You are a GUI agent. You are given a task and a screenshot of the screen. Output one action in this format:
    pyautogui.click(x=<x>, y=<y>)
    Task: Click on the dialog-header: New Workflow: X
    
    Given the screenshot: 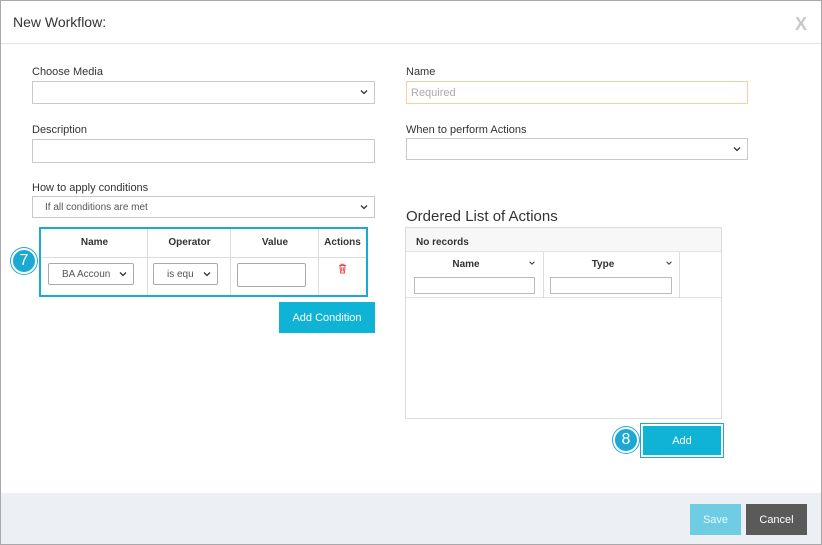 What is the action you would take?
    pyautogui.click(x=411, y=22)
    